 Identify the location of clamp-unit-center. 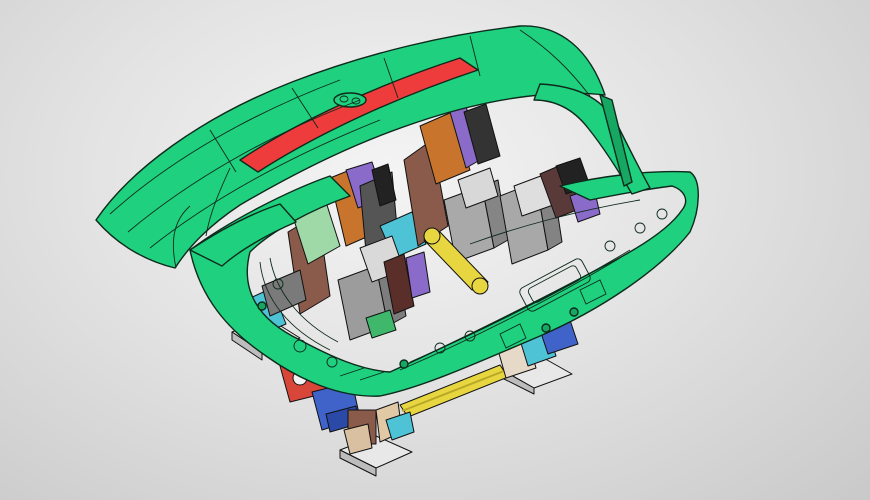
(384, 288).